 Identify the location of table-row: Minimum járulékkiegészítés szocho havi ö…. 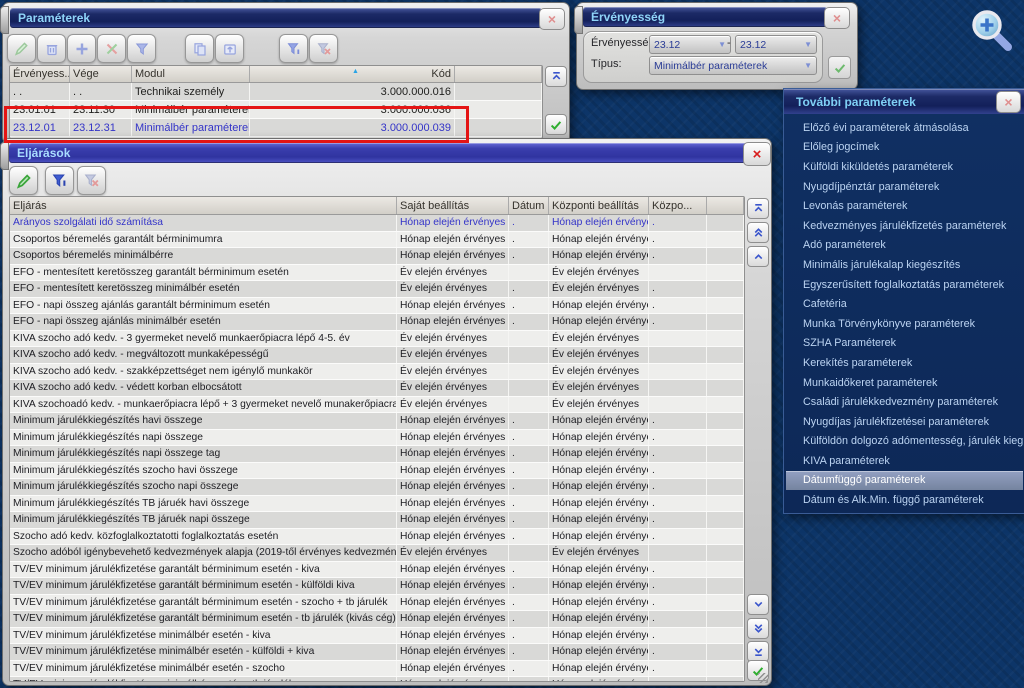
(377, 470).